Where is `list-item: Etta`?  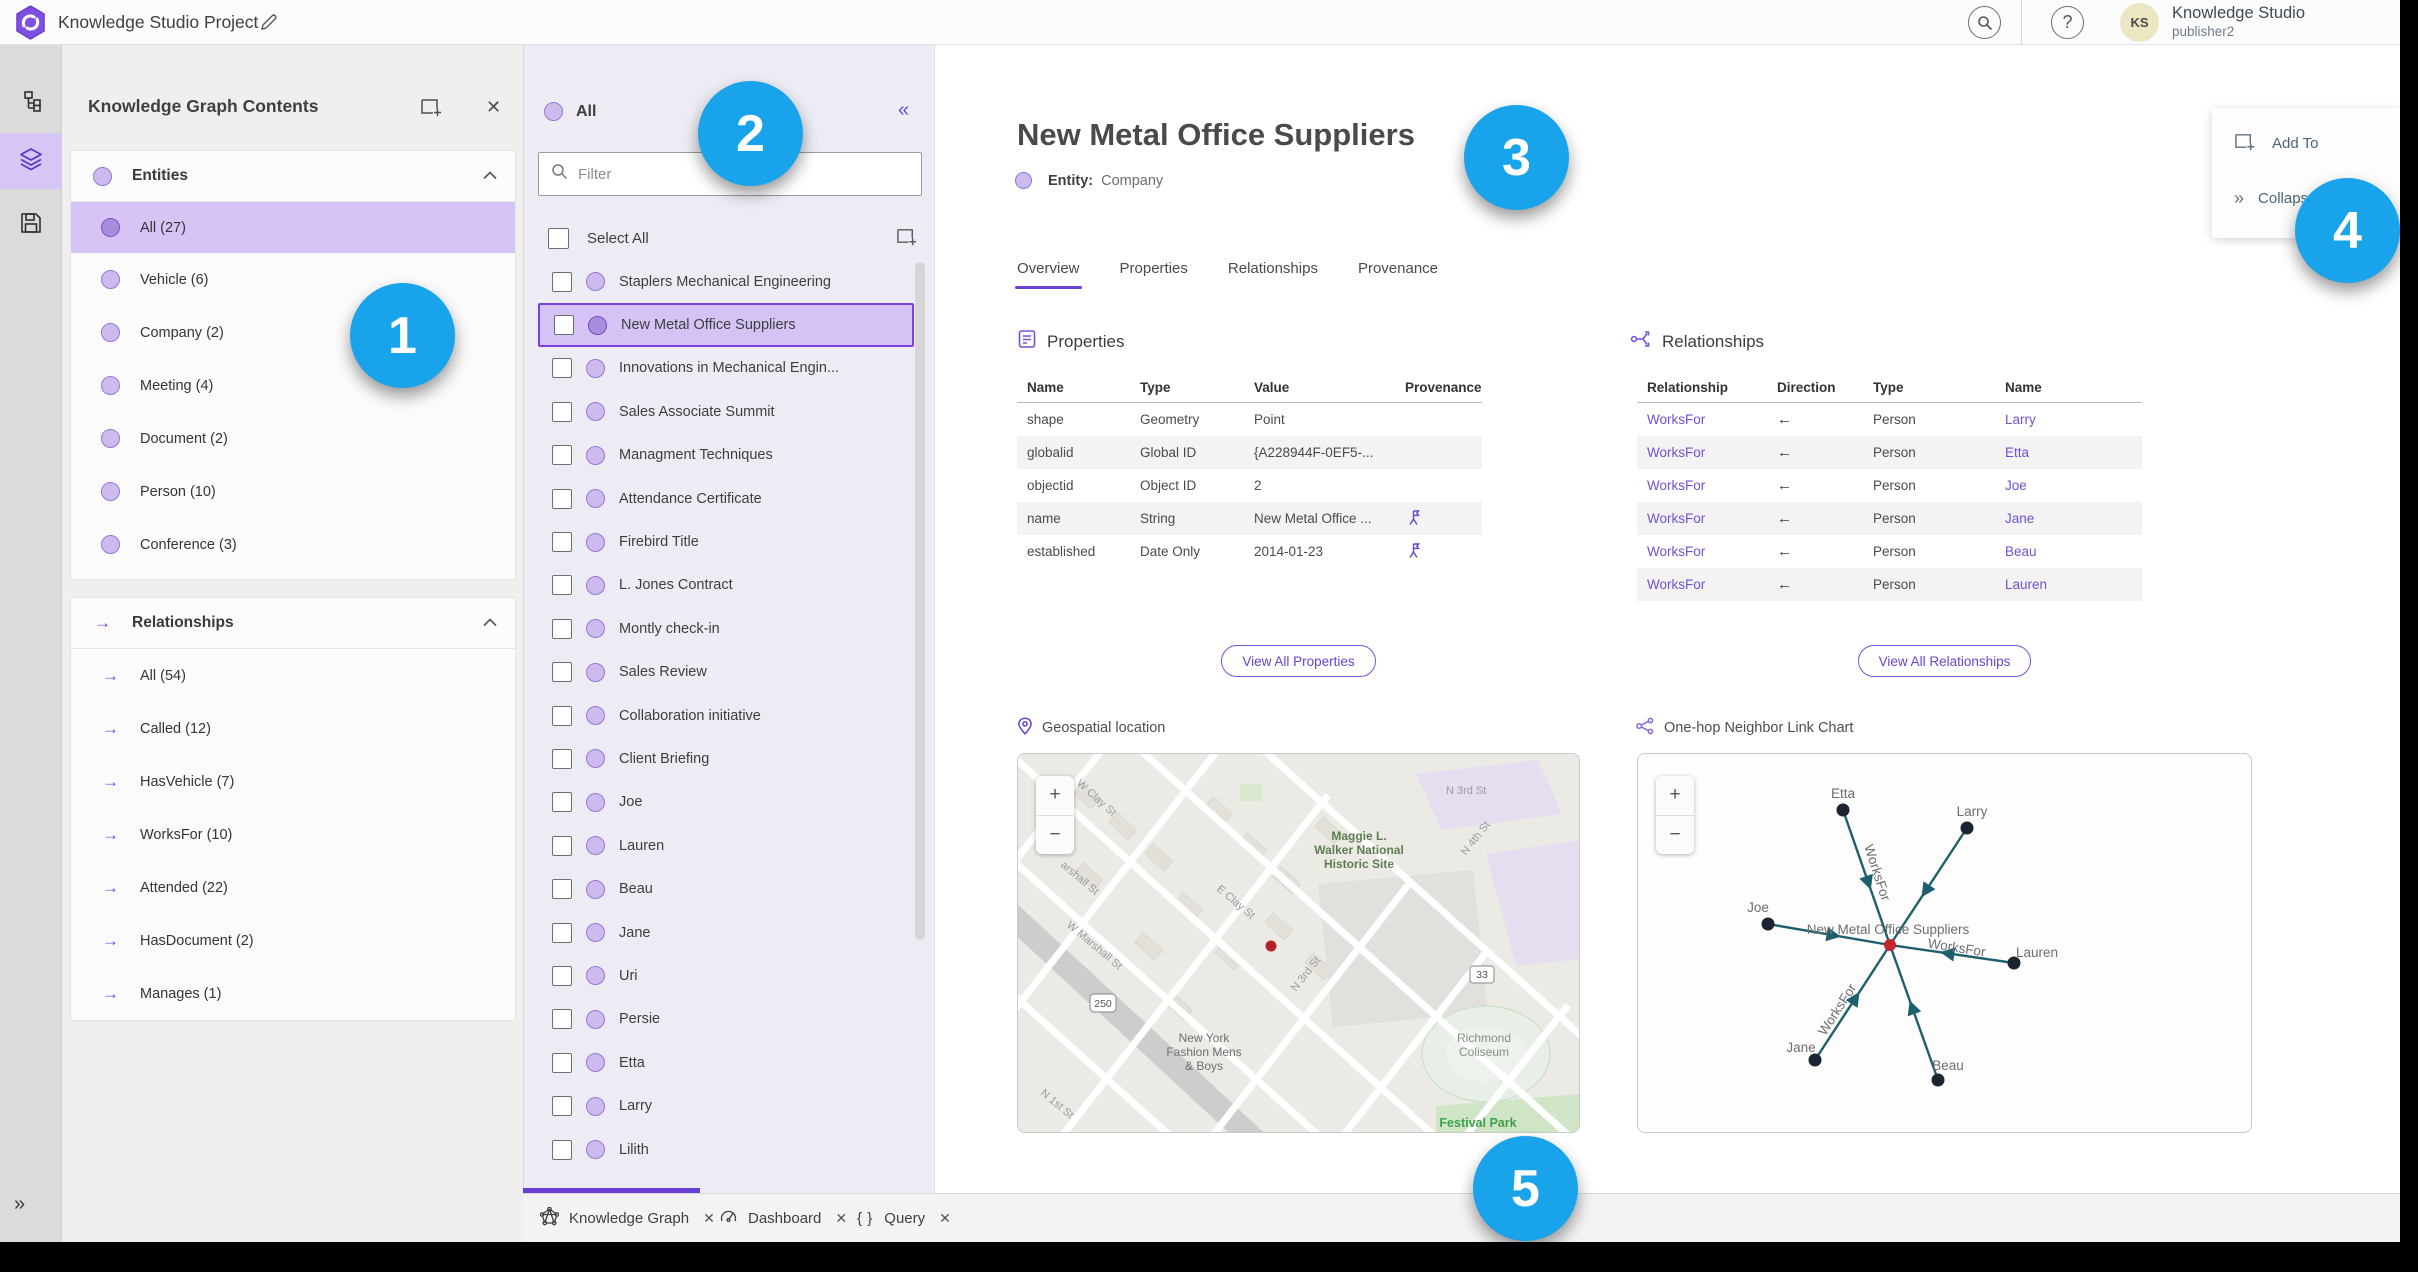
list-item: Etta is located at coordinates (726, 1062).